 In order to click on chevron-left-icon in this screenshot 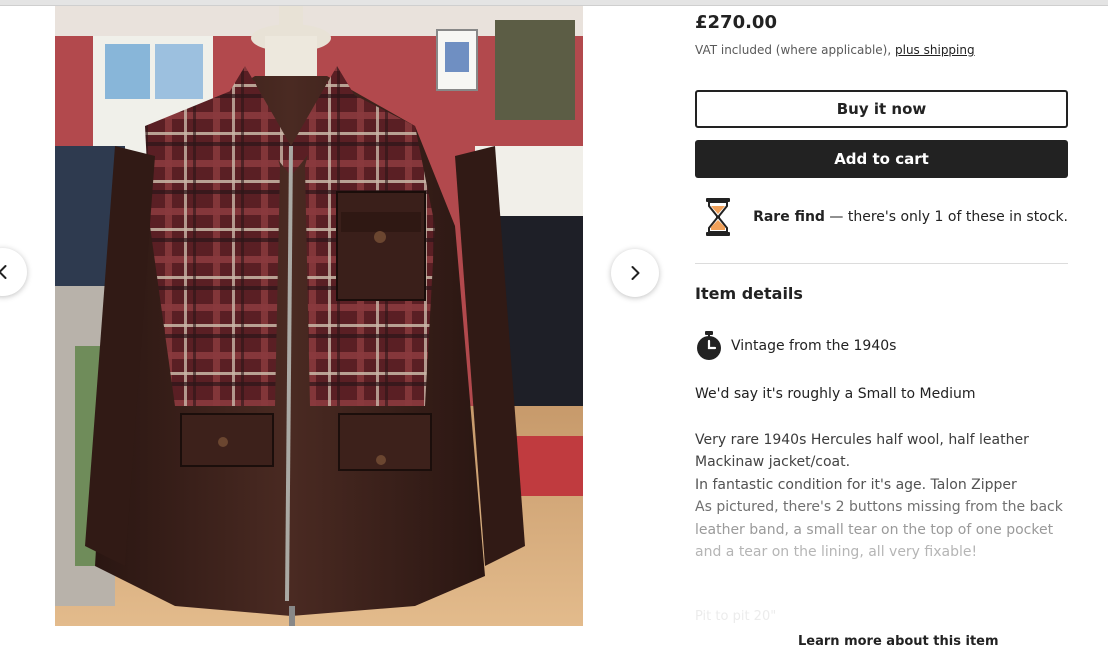, I will do `click(3, 272)`.